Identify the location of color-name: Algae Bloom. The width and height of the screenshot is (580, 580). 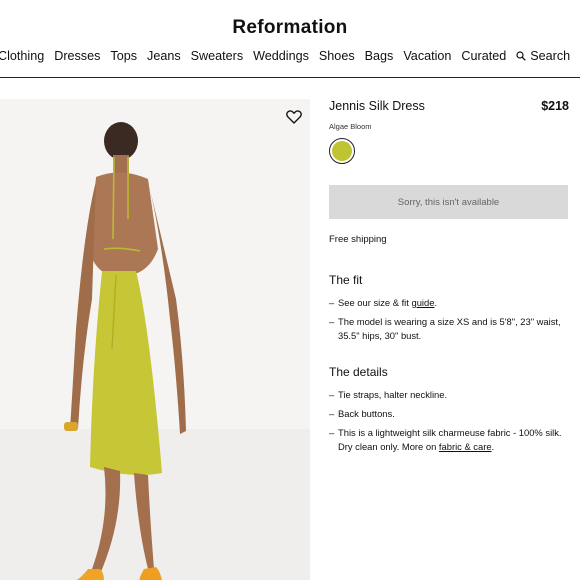
(350, 126).